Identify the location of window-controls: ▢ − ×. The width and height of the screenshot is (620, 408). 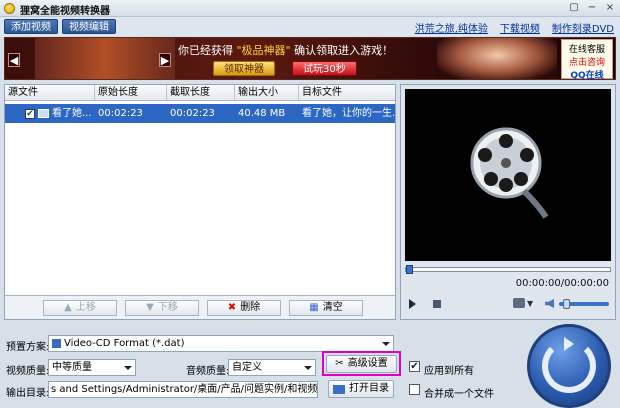
(592, 8).